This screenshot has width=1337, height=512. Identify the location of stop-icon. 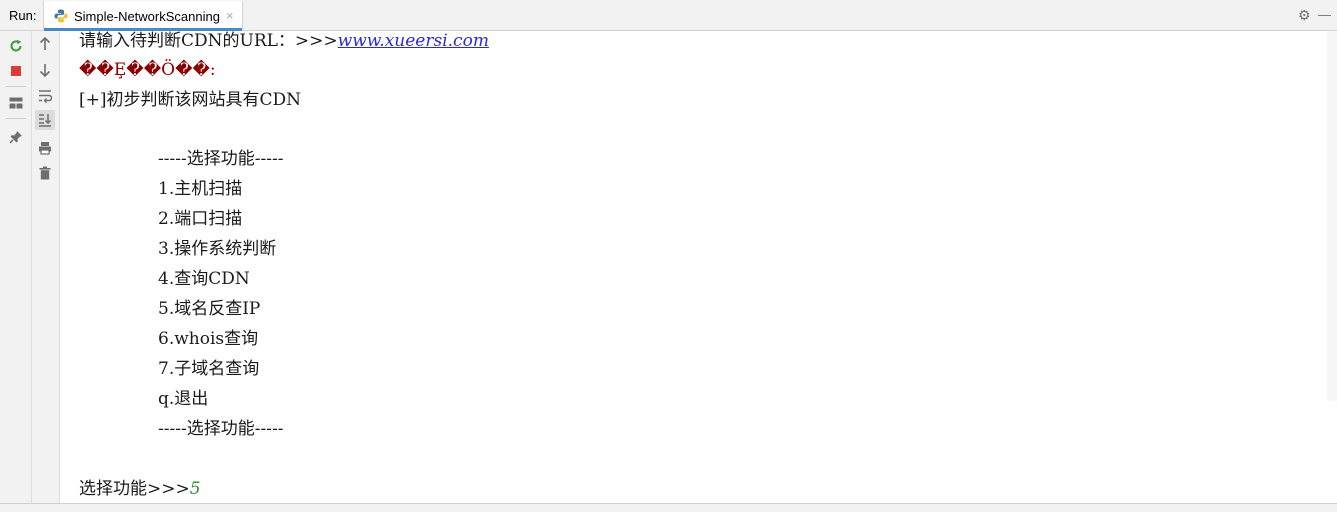
(16, 71).